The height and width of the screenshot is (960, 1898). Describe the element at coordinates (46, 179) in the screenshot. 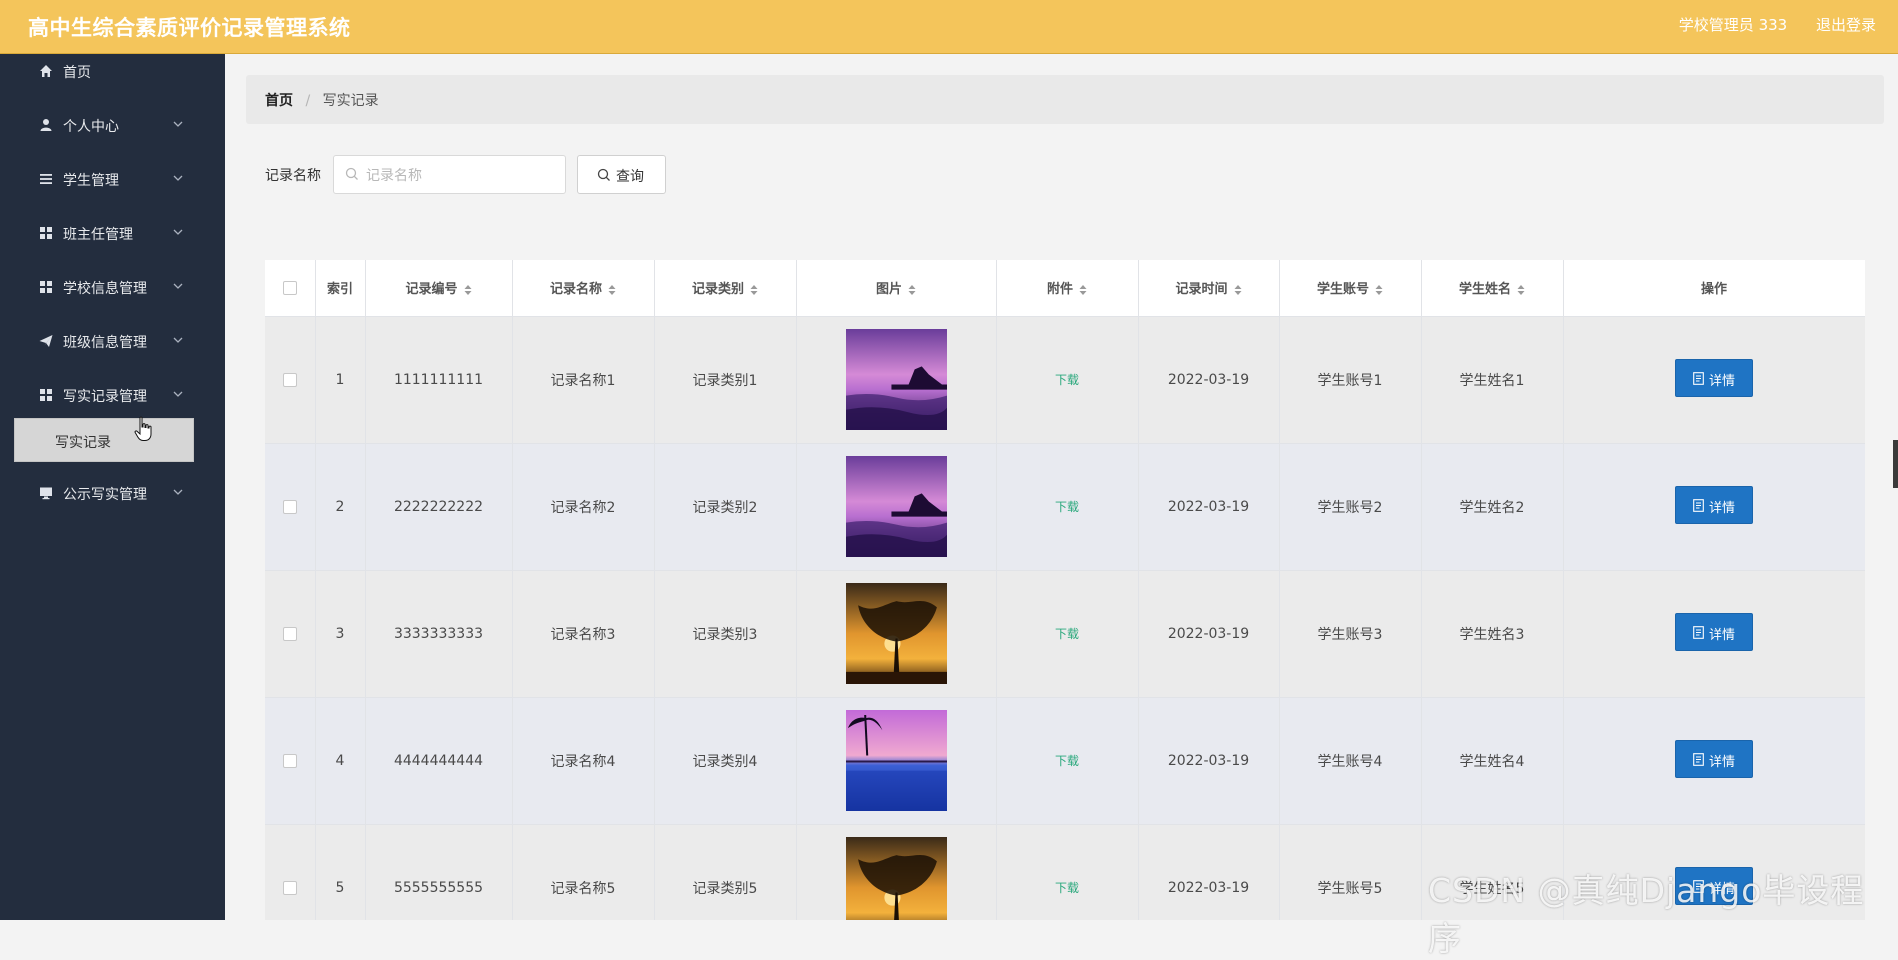

I see `list-icon` at that location.